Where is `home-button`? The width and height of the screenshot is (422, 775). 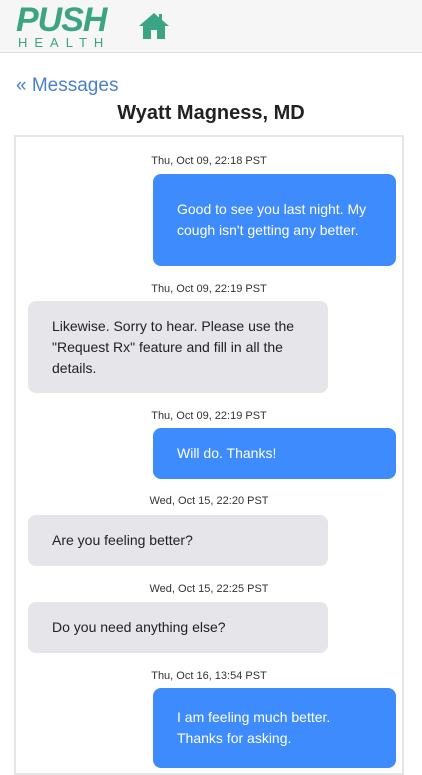 home-button is located at coordinates (154, 26).